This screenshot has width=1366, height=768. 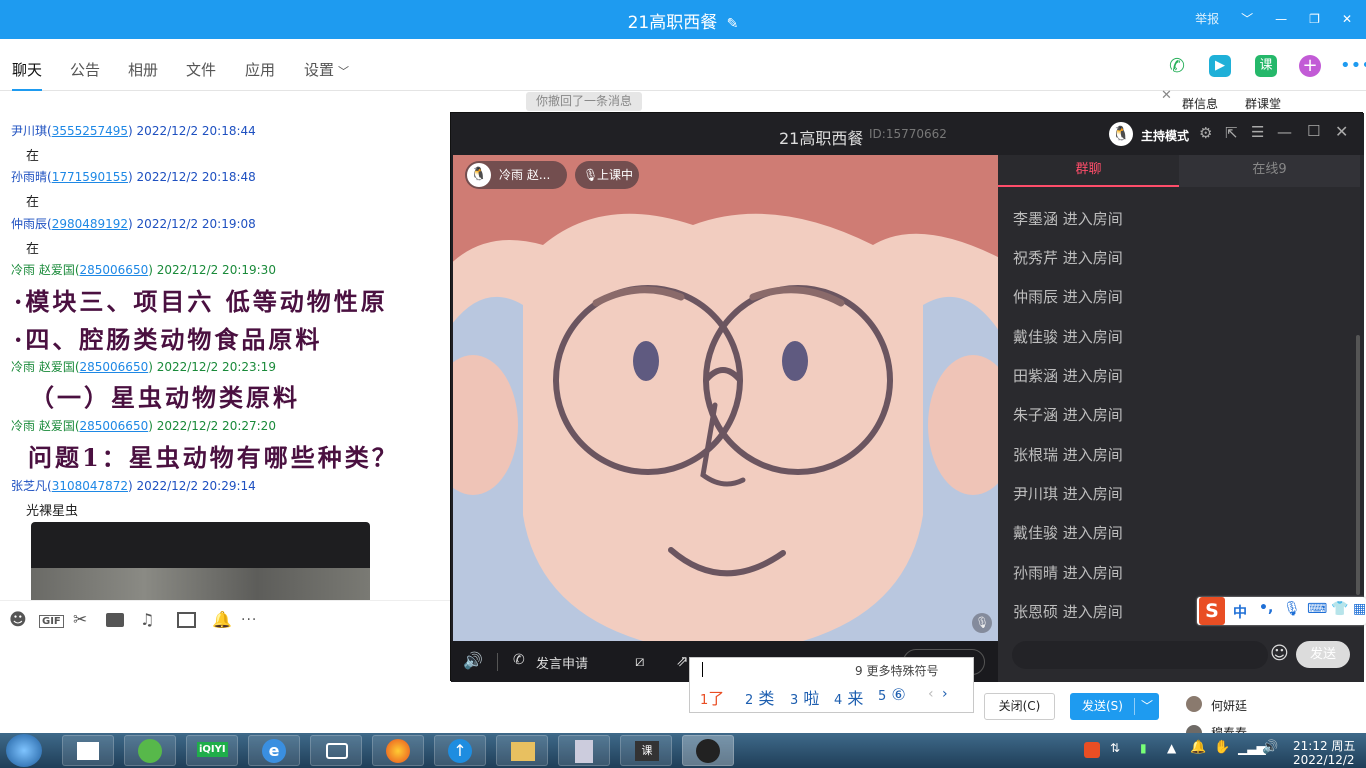 What do you see at coordinates (222, 619) in the screenshot?
I see `bell-icon: 🔔` at bounding box center [222, 619].